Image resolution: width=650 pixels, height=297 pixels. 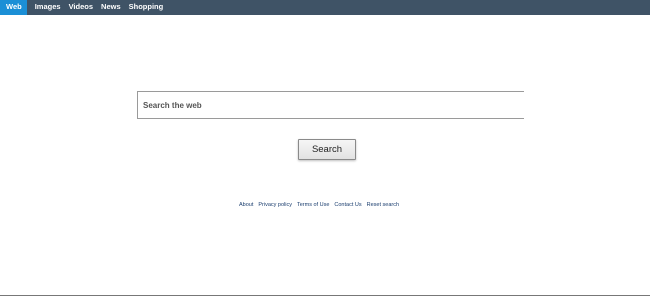 I want to click on footer-link-reset-search: Reset search, so click(x=383, y=205).